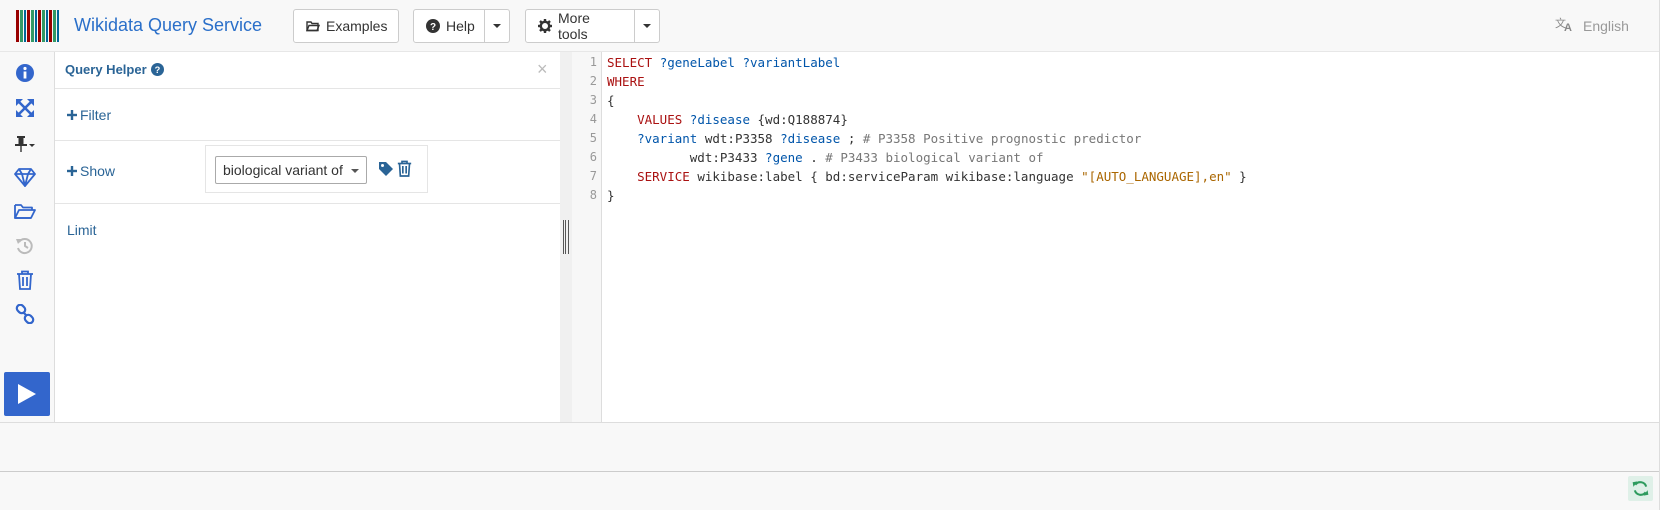 This screenshot has width=1671, height=510. What do you see at coordinates (460, 26) in the screenshot?
I see `help-label: Help` at bounding box center [460, 26].